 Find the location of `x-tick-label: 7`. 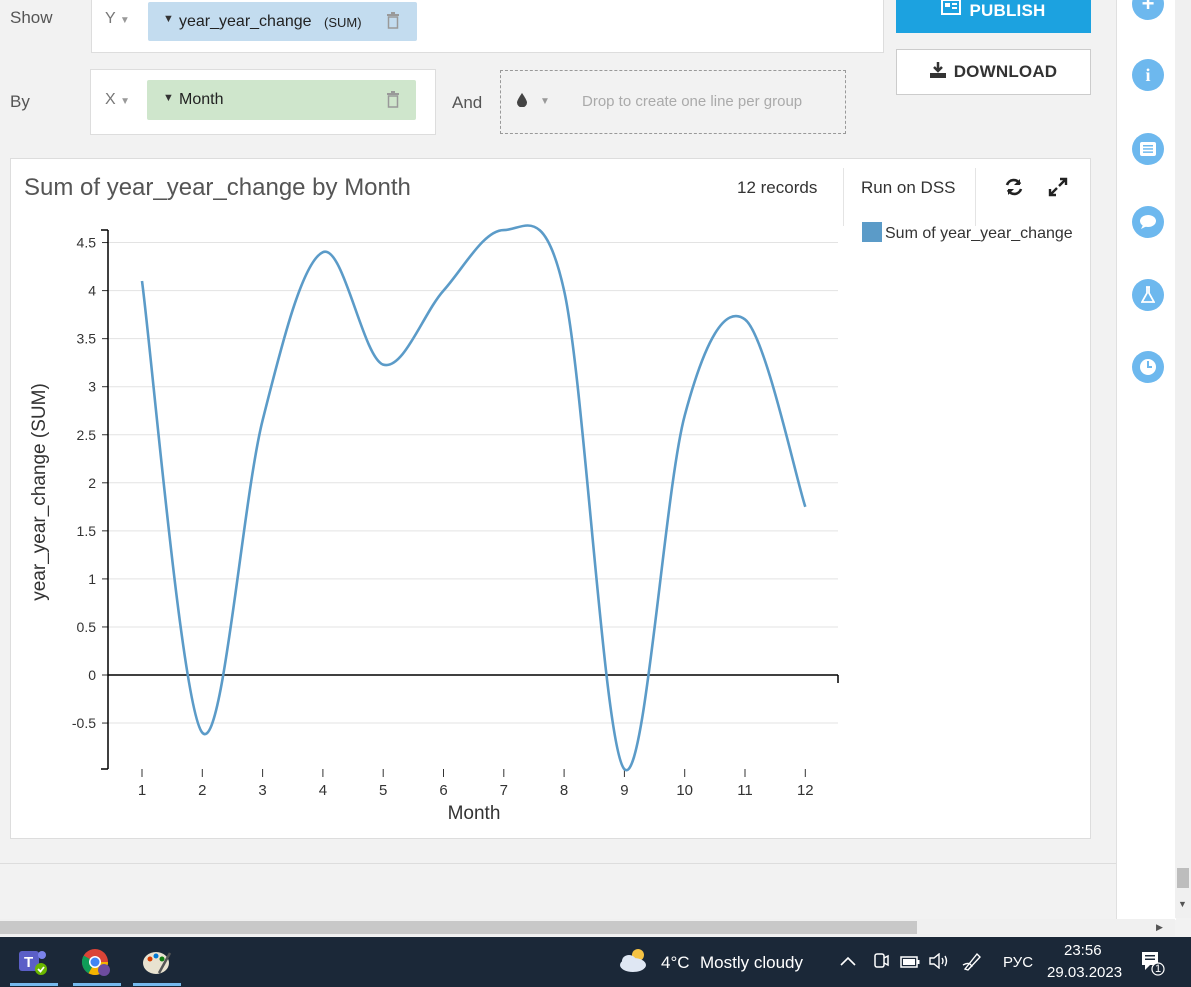

x-tick-label: 7 is located at coordinates (504, 790).